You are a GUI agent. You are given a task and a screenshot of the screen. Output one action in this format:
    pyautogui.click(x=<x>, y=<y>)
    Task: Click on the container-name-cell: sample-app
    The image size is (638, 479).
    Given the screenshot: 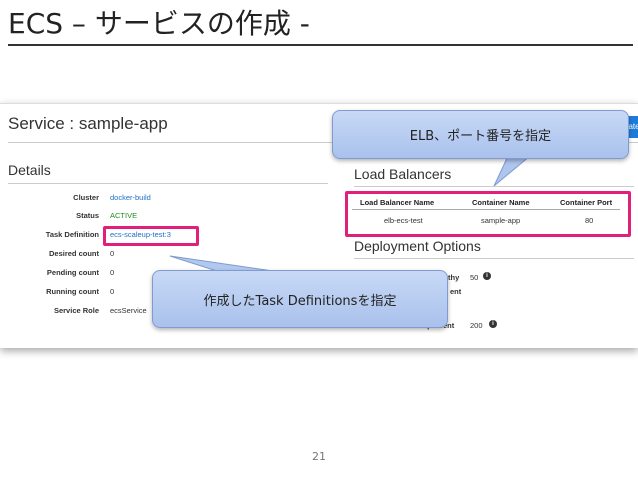 What is the action you would take?
    pyautogui.click(x=501, y=220)
    